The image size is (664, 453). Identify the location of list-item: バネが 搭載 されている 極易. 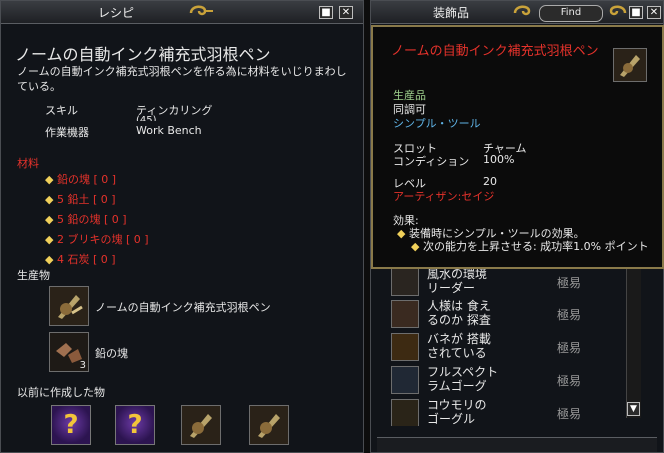
(513, 347).